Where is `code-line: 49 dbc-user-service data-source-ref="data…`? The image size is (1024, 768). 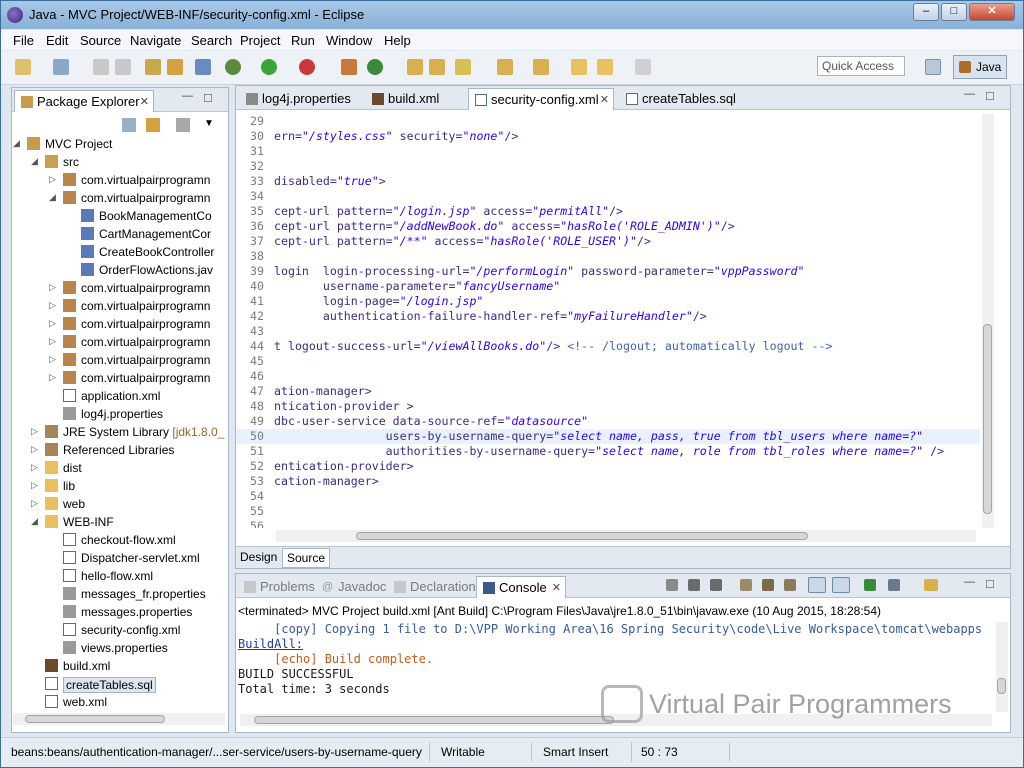
code-line: 49 dbc-user-service data-source-ref="data… is located at coordinates (608, 421).